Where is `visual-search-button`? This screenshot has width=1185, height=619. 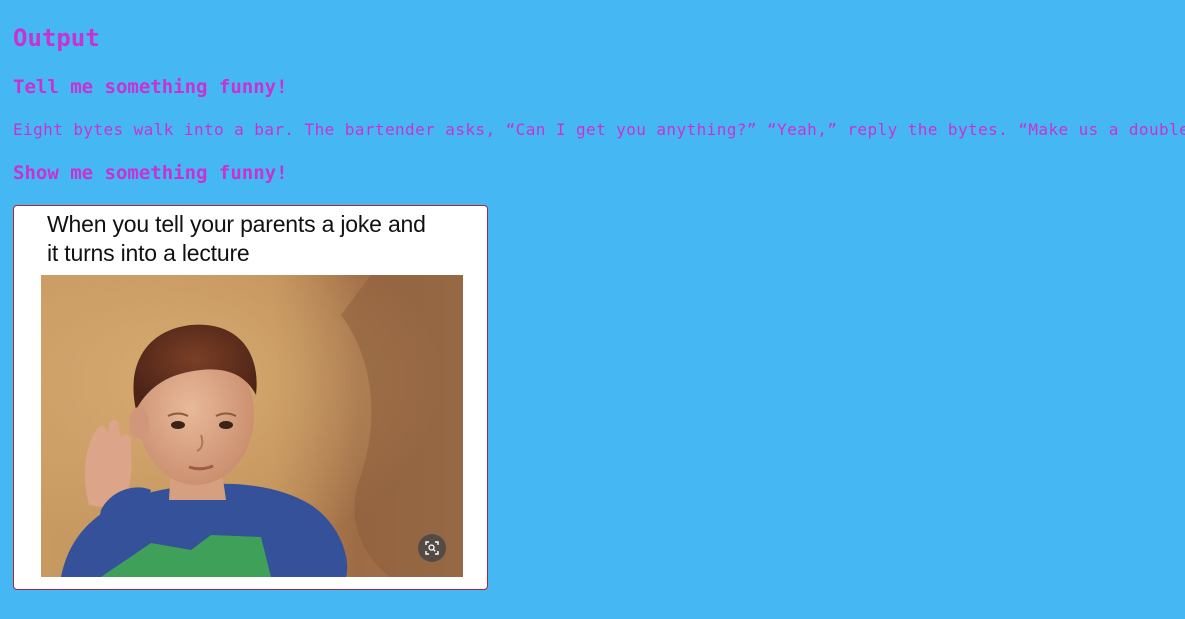 visual-search-button is located at coordinates (432, 548).